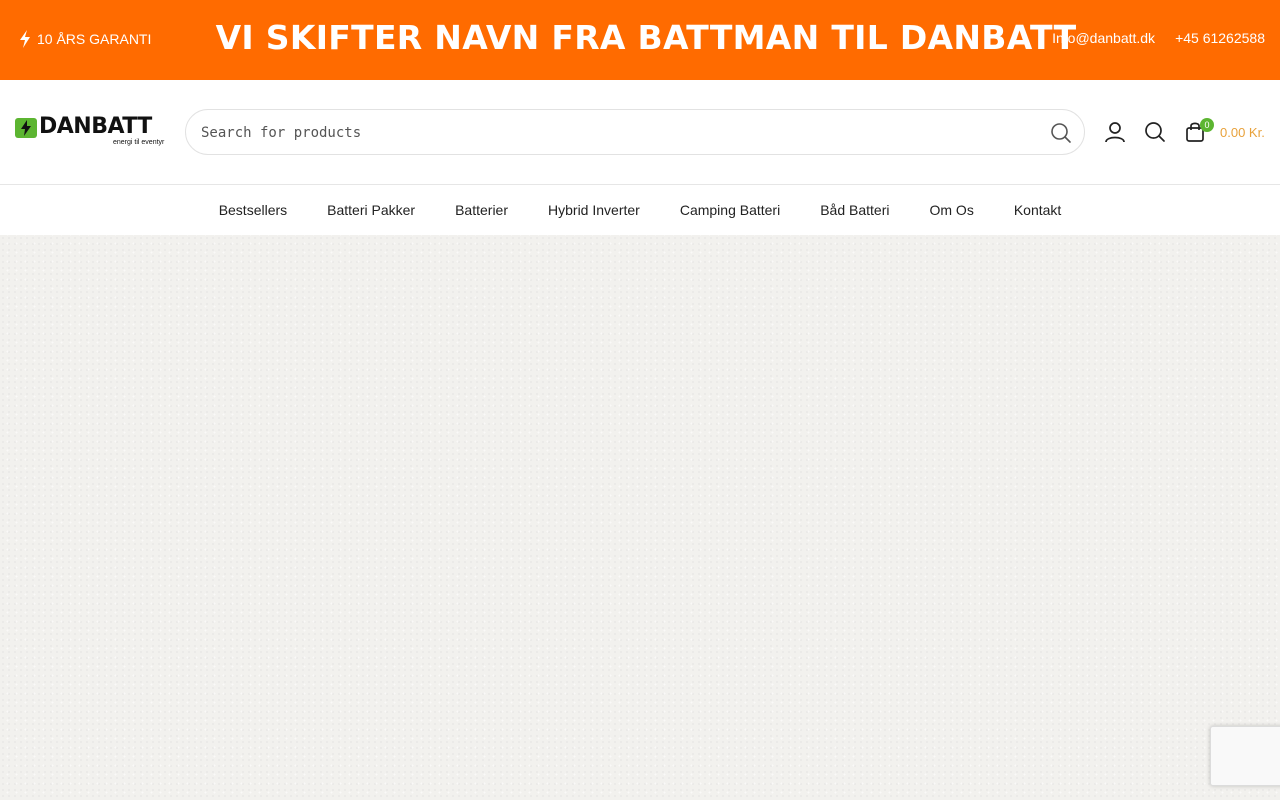 The width and height of the screenshot is (1280, 800). Describe the element at coordinates (951, 210) in the screenshot. I see `nav-item-om-os: Om Os` at that location.